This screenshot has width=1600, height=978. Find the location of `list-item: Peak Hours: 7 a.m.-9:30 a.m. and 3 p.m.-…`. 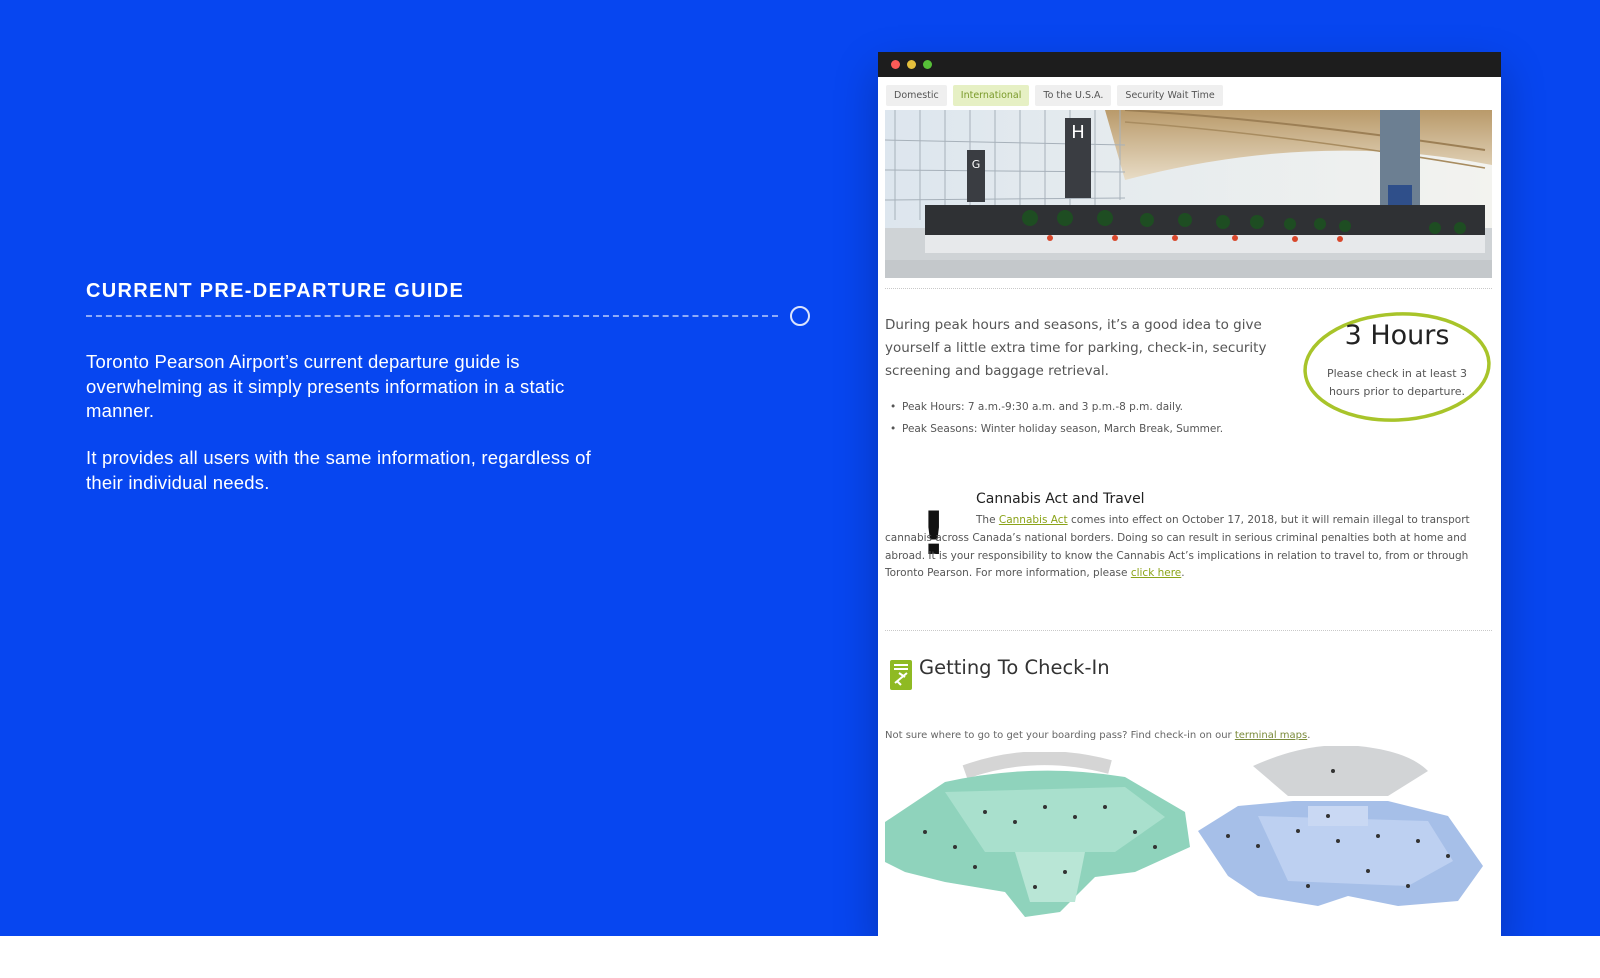

list-item: Peak Hours: 7 a.m.-9:30 a.m. and 3 p.m.-… is located at coordinates (1054, 407).